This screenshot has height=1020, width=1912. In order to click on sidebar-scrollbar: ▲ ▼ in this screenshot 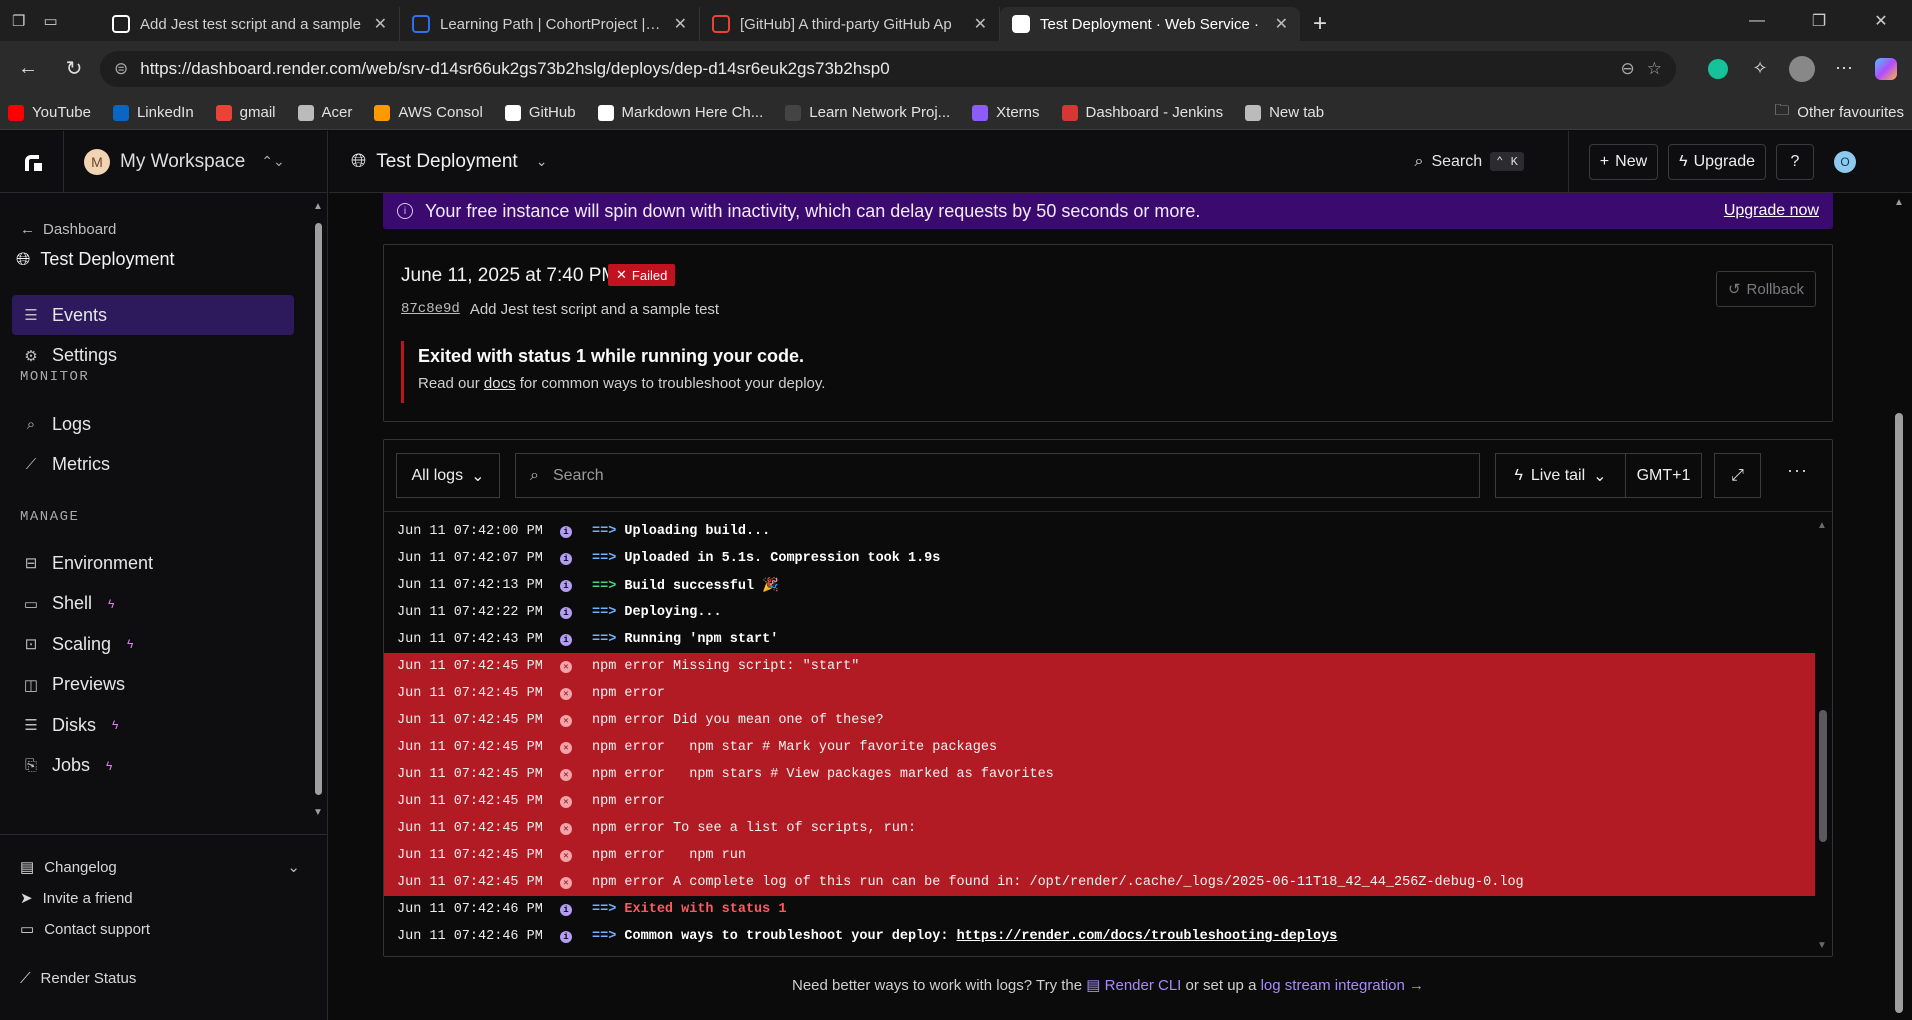, I will do `click(318, 511)`.